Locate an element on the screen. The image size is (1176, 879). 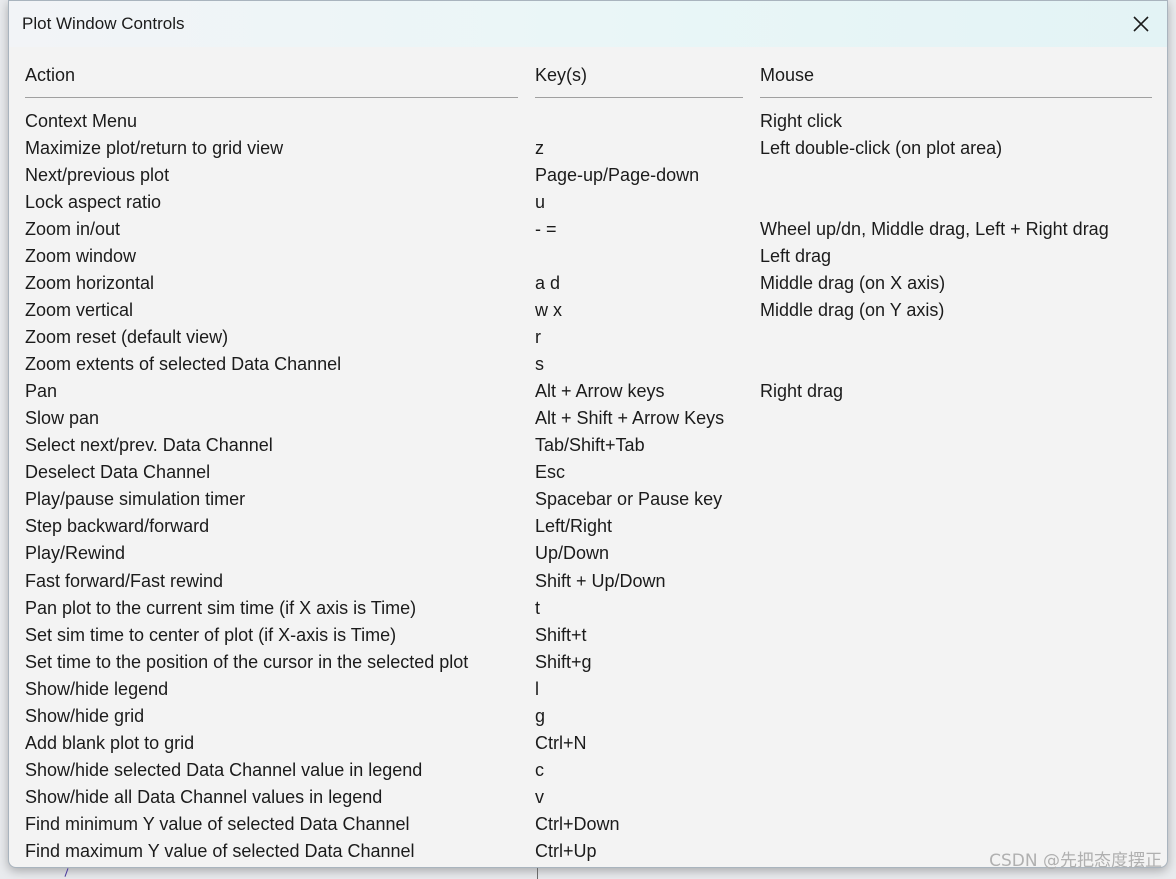
row-keys-cell: g is located at coordinates (540, 715).